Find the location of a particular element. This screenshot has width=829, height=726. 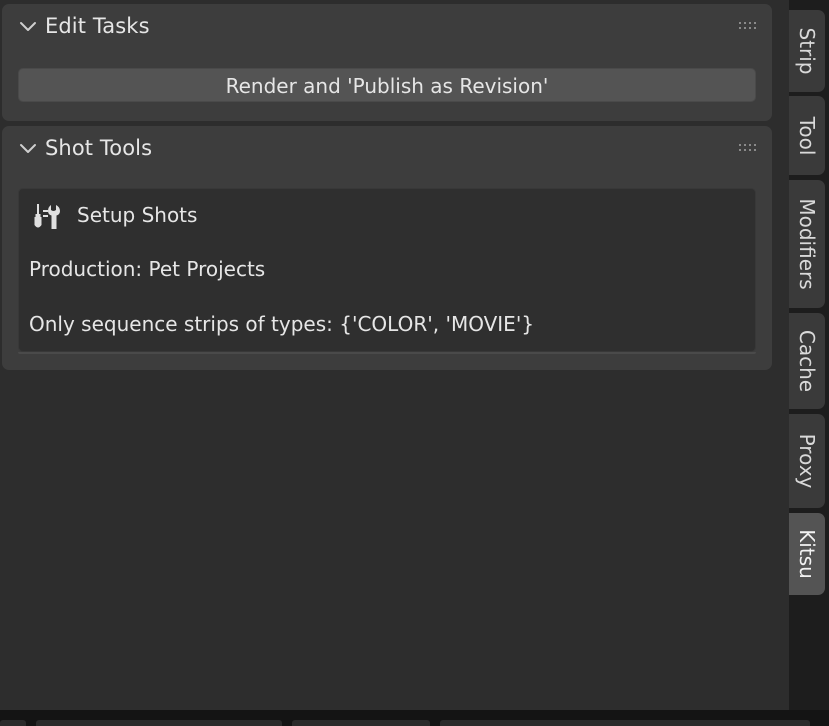

tab-label: Modifiers is located at coordinates (807, 244).